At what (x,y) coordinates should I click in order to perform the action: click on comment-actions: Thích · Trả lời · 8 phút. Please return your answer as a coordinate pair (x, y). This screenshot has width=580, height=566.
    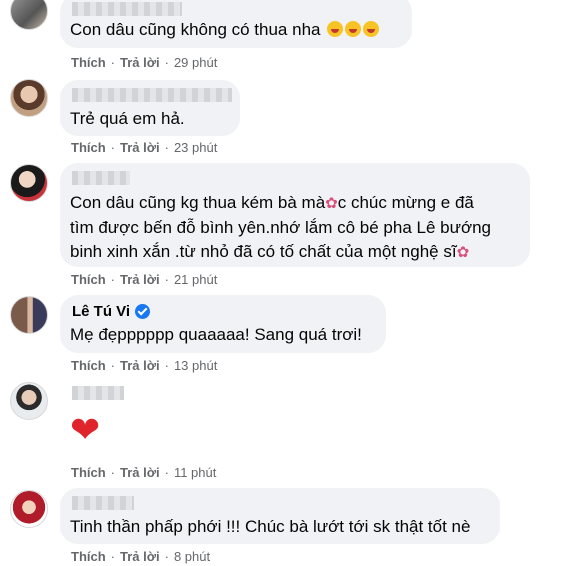
    Looking at the image, I should click on (140, 556).